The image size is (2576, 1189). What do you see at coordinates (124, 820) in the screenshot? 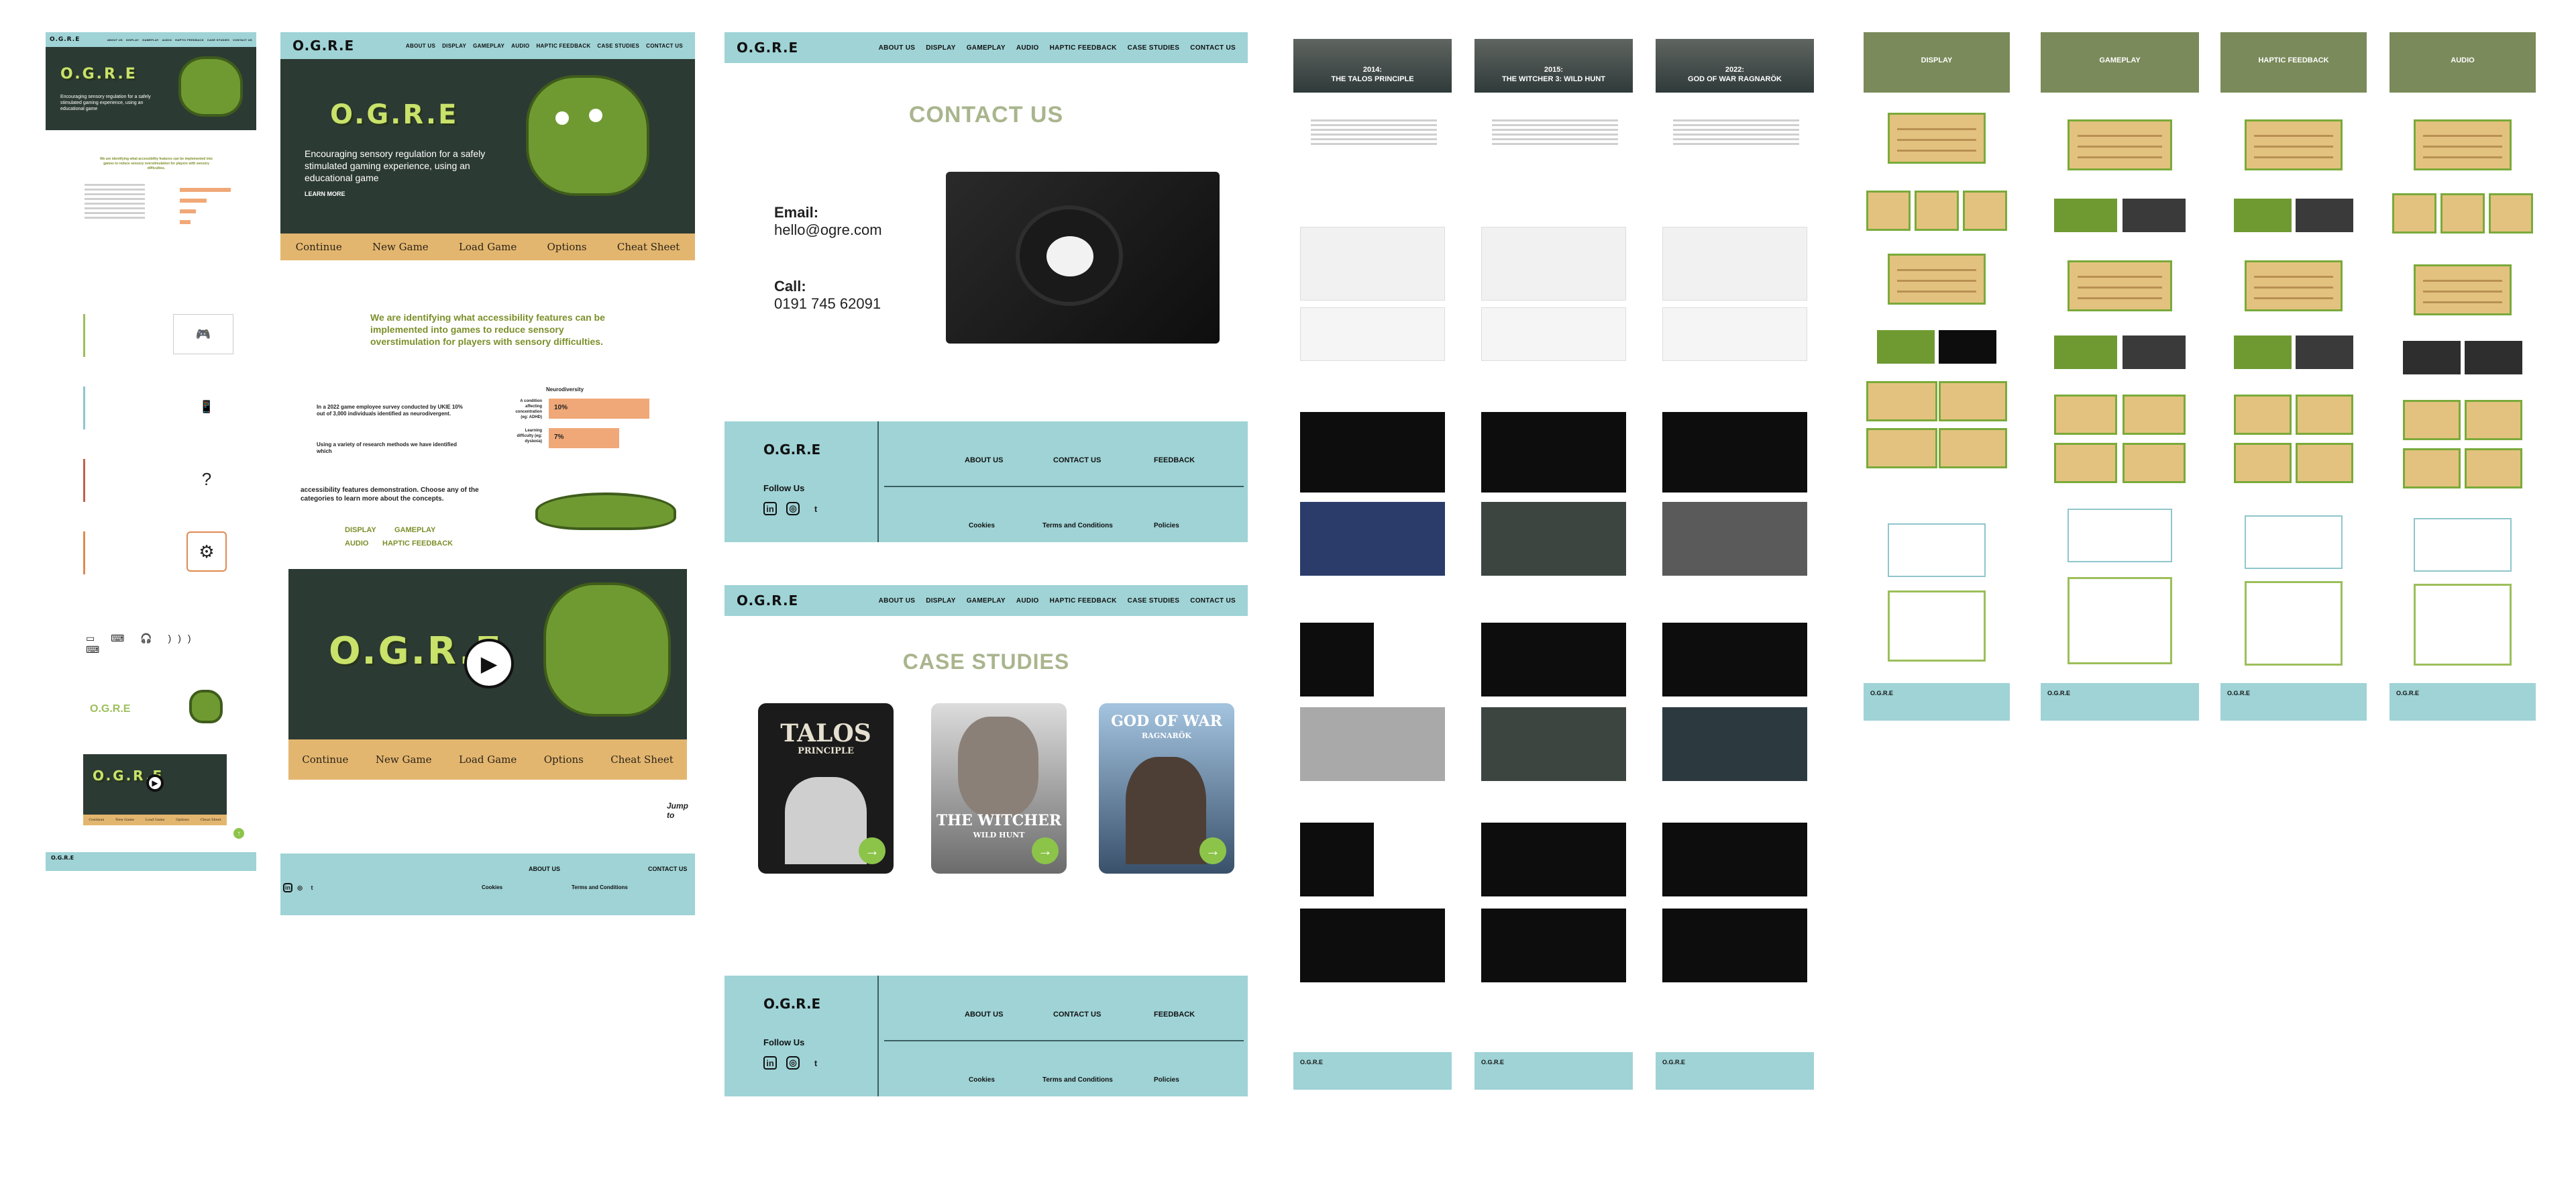
I see `mobile-menu-new: New Game` at bounding box center [124, 820].